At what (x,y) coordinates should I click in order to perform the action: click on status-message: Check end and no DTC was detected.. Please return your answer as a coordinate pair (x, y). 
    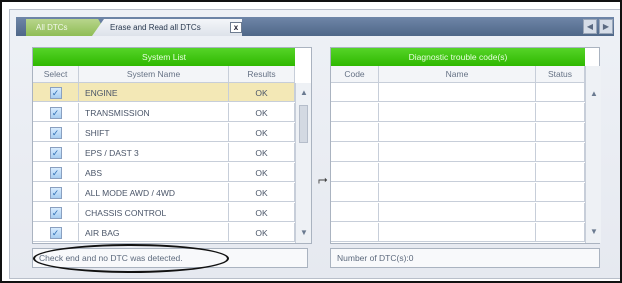
    Looking at the image, I should click on (170, 258).